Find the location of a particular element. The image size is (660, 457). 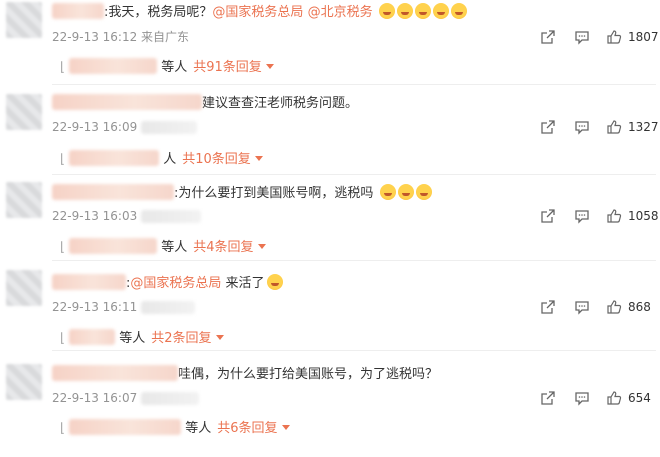

comment-meta: 22-9-13 16:09 is located at coordinates (125, 127).